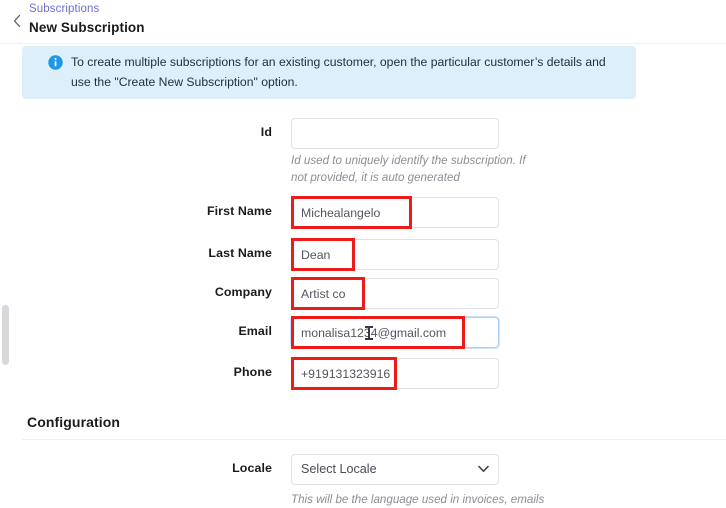  Describe the element at coordinates (395, 332) in the screenshot. I see `input-email` at that location.